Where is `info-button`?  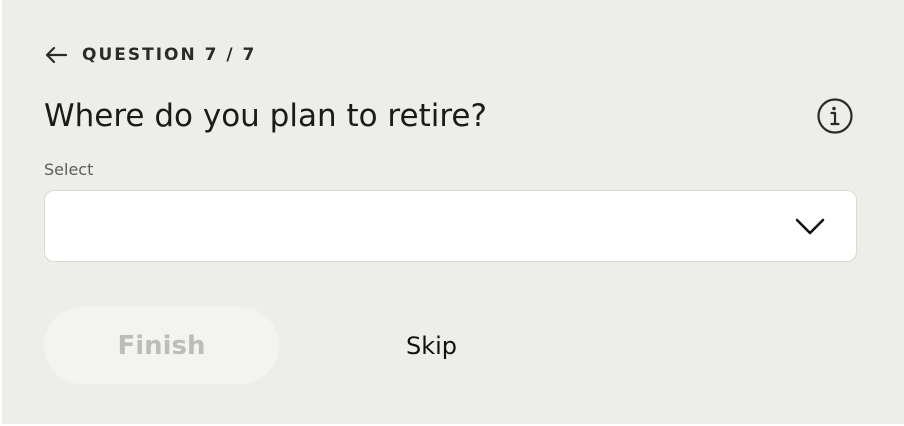 info-button is located at coordinates (835, 116).